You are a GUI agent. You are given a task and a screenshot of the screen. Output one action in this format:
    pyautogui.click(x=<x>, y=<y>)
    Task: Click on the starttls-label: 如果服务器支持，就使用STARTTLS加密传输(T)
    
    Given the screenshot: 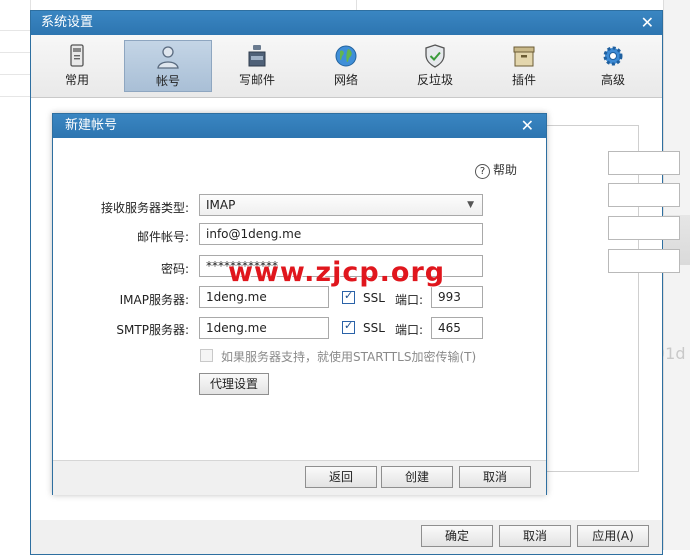 What is the action you would take?
    pyautogui.click(x=349, y=357)
    